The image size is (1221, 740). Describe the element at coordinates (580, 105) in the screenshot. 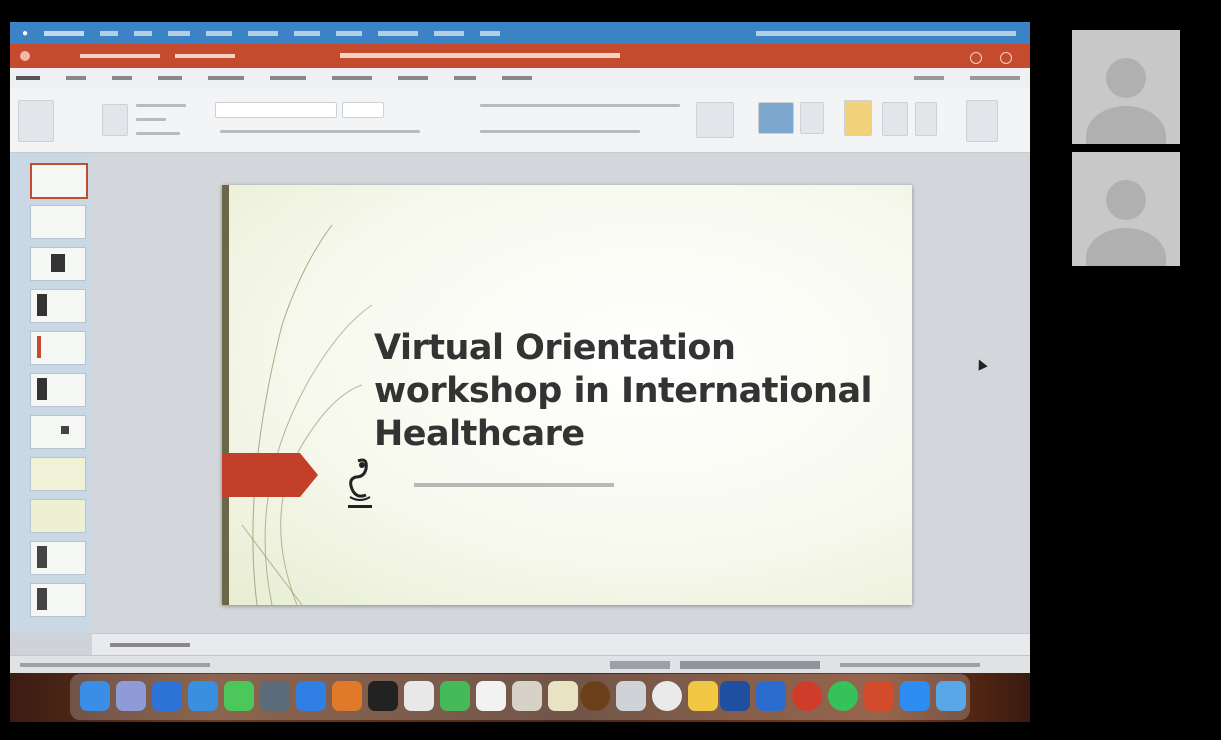

I see `paragraph-buttons` at that location.